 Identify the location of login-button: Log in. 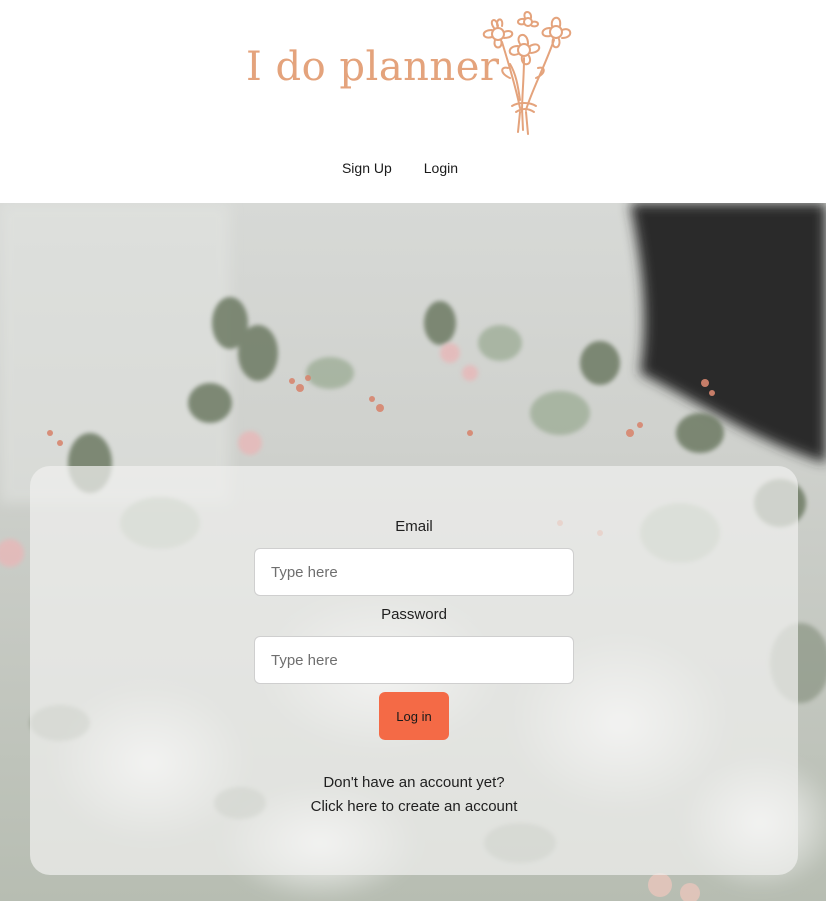
(414, 716).